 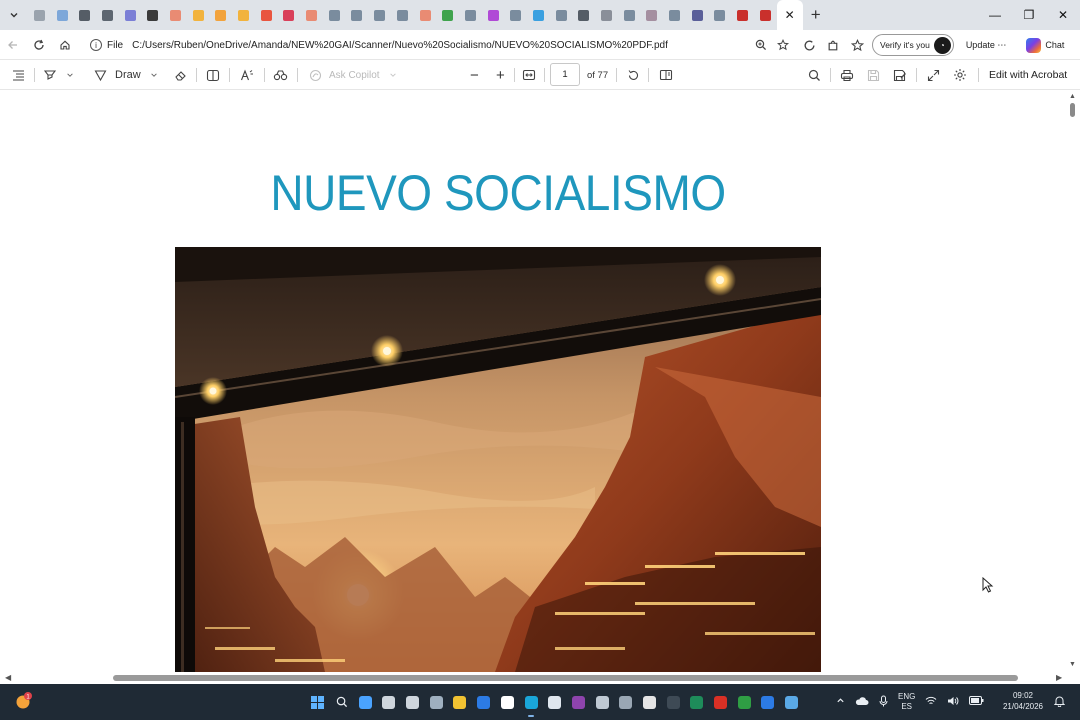 I want to click on clock: 09:02 21/04/2026, so click(x=1023, y=701).